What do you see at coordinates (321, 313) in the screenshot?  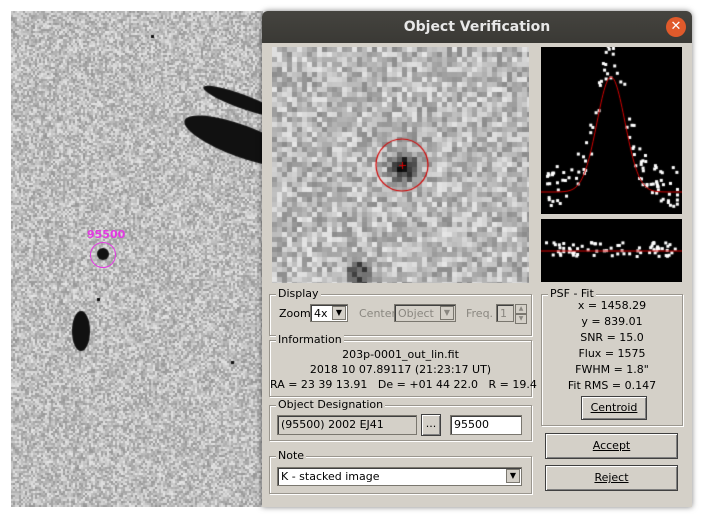 I see `zoom-select-value: 4x` at bounding box center [321, 313].